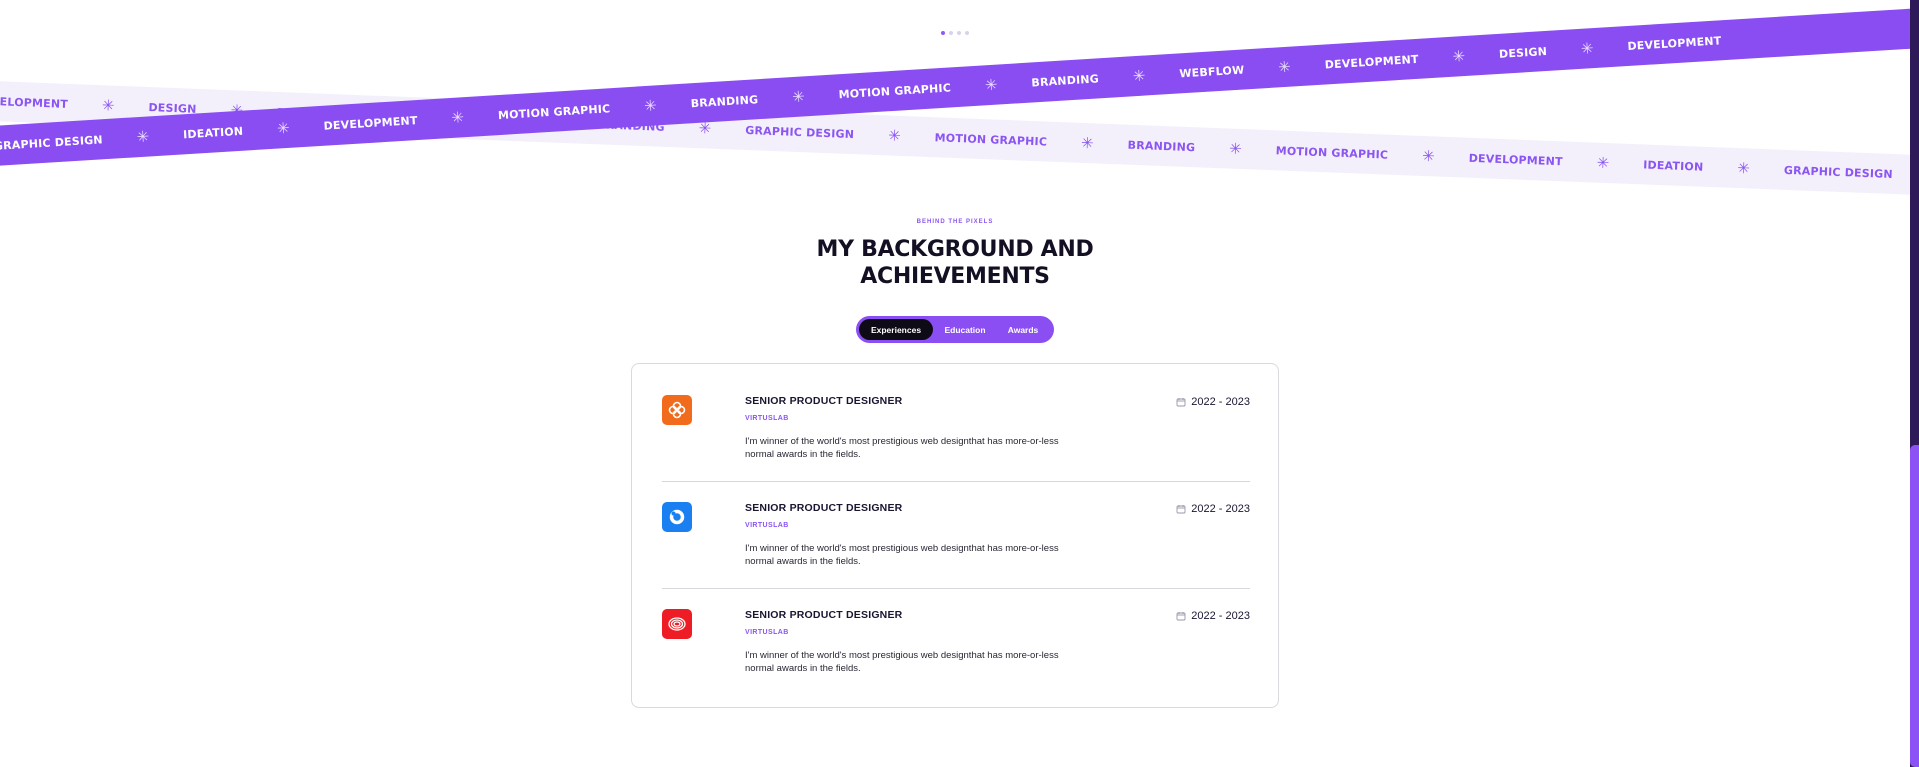  Describe the element at coordinates (955, 222) in the screenshot. I see `section-eyebrow: BEHIND THE PIXELS` at that location.